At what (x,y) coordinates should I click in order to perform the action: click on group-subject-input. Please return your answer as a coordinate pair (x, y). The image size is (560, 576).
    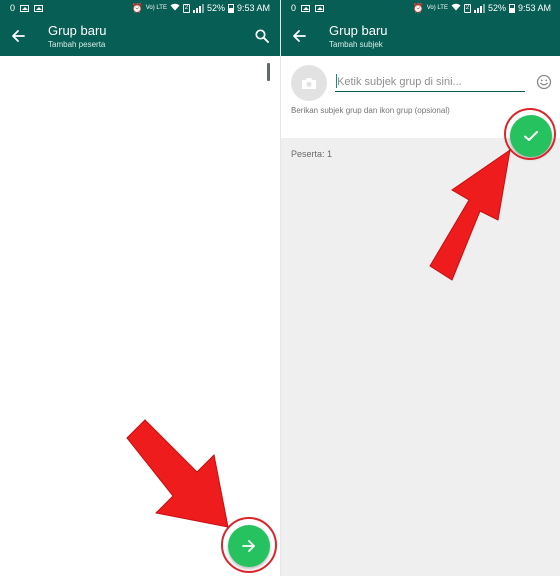
    Looking at the image, I should click on (430, 82).